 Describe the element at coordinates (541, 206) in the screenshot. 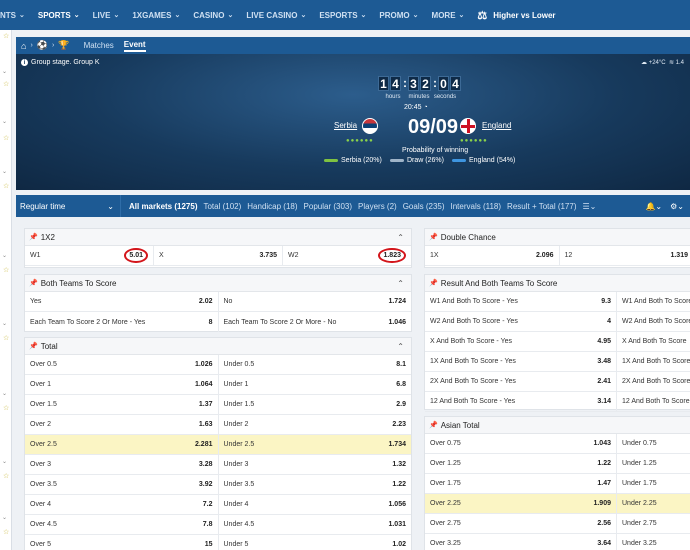

I see `tab-result-total: Result + Total (177)` at that location.